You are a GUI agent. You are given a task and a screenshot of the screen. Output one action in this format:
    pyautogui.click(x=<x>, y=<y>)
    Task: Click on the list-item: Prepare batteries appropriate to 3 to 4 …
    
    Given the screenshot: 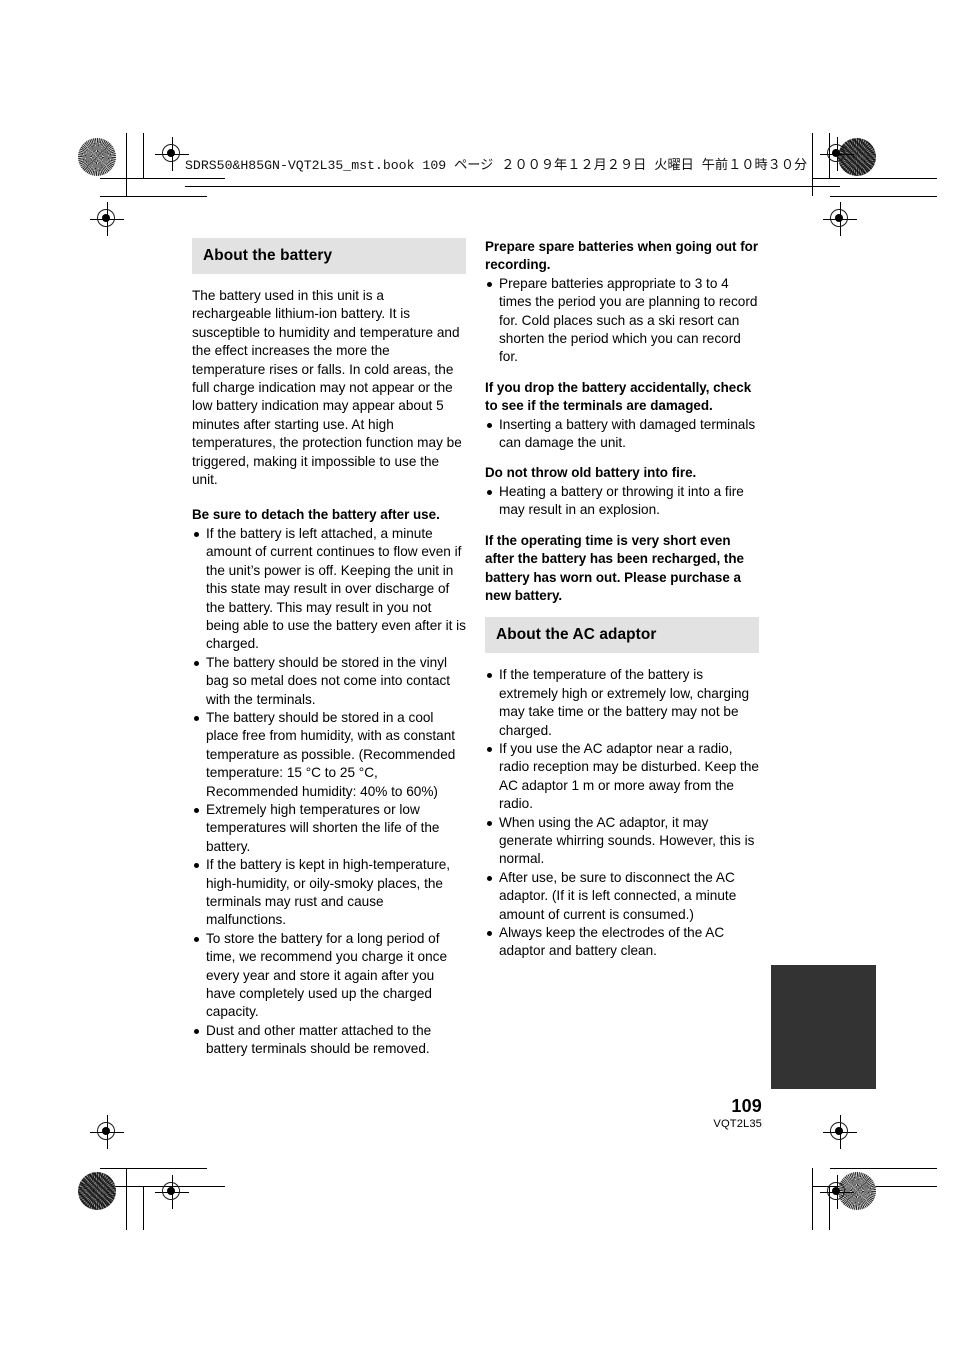 What is the action you would take?
    pyautogui.click(x=622, y=321)
    